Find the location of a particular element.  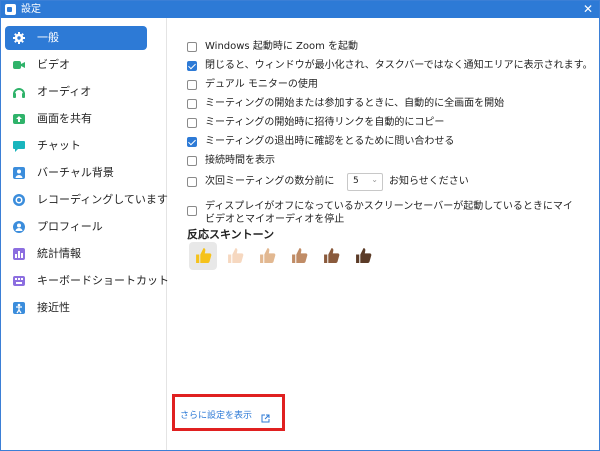

select-value: 5 is located at coordinates (356, 181).